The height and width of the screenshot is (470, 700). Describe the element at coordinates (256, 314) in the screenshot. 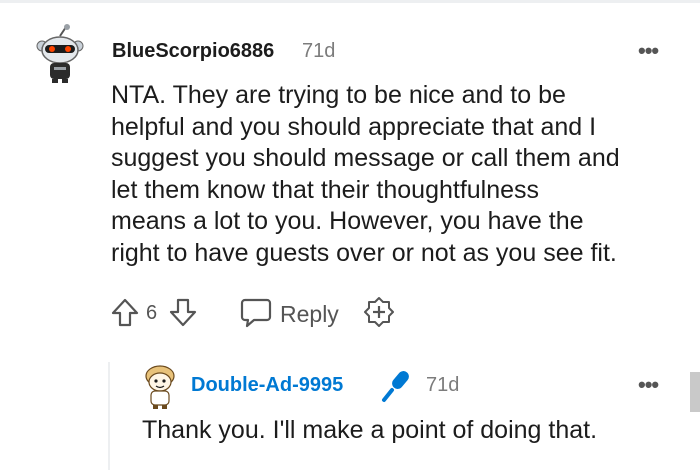

I see `reply-bubble-icon` at that location.